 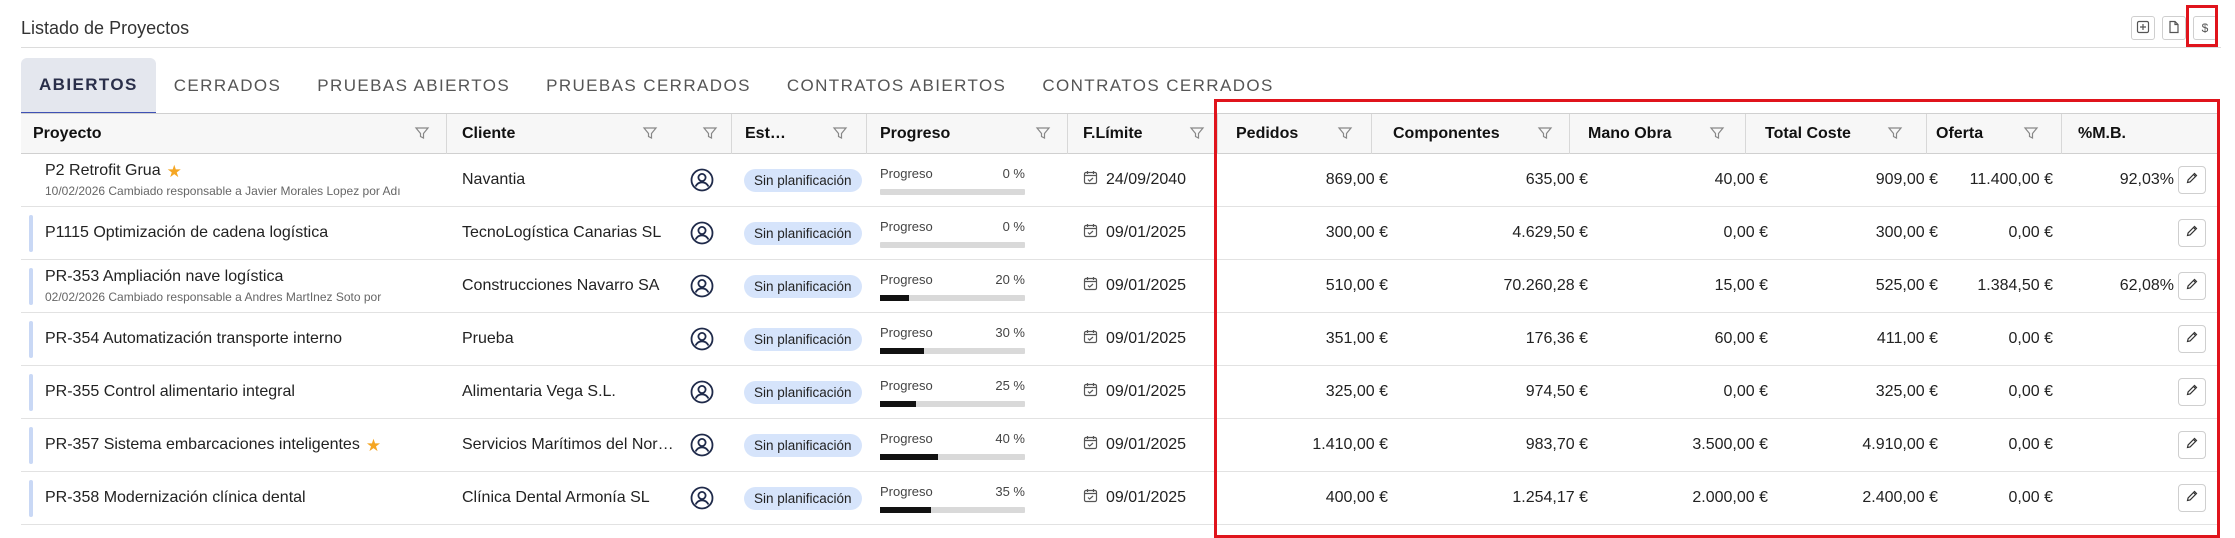 I want to click on col-header-progreso: Progreso, so click(x=915, y=133).